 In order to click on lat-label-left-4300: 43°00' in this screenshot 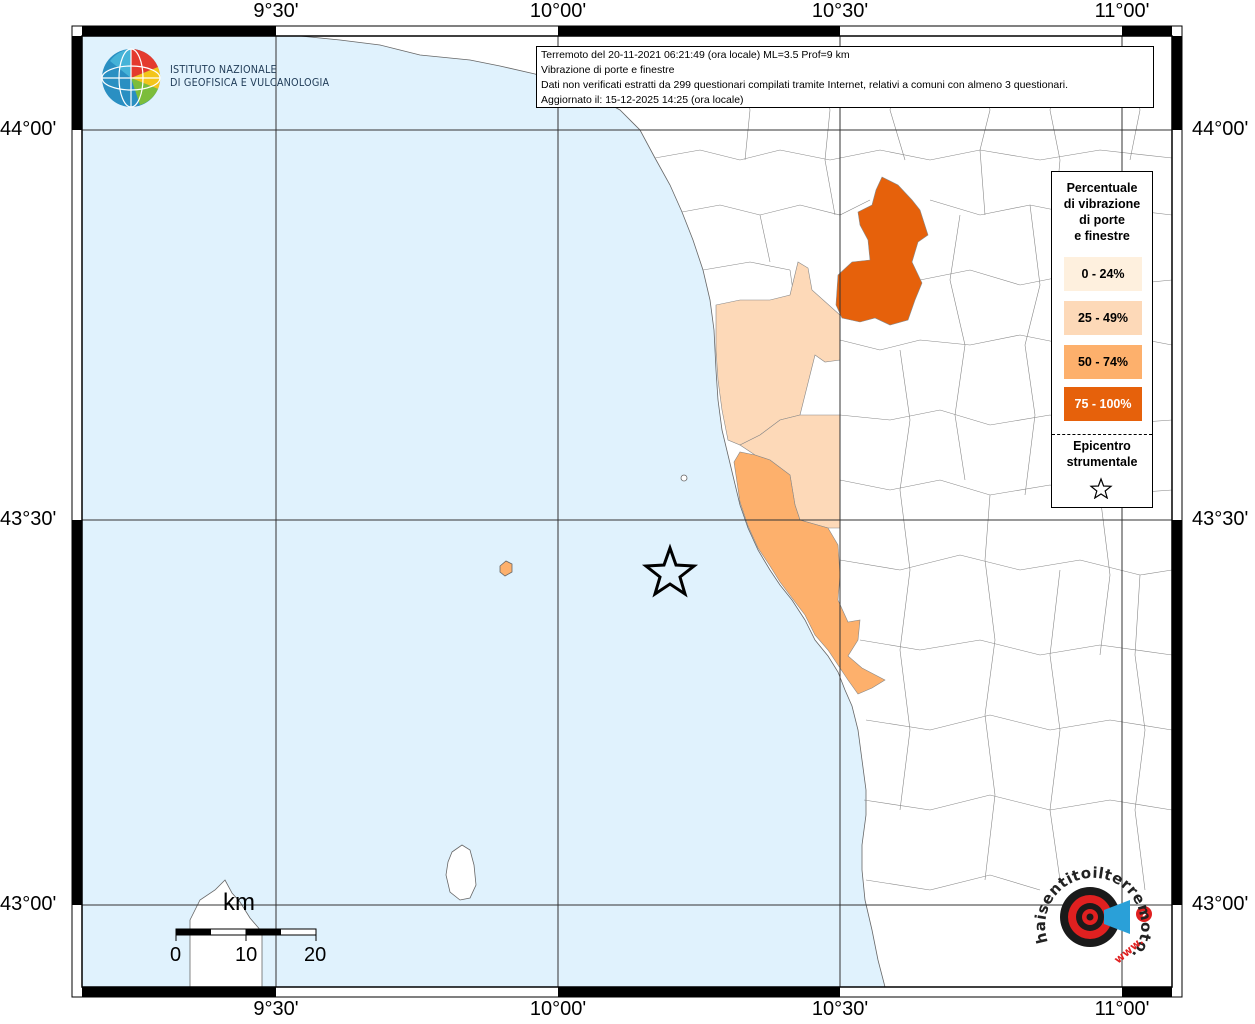, I will do `click(28, 904)`.